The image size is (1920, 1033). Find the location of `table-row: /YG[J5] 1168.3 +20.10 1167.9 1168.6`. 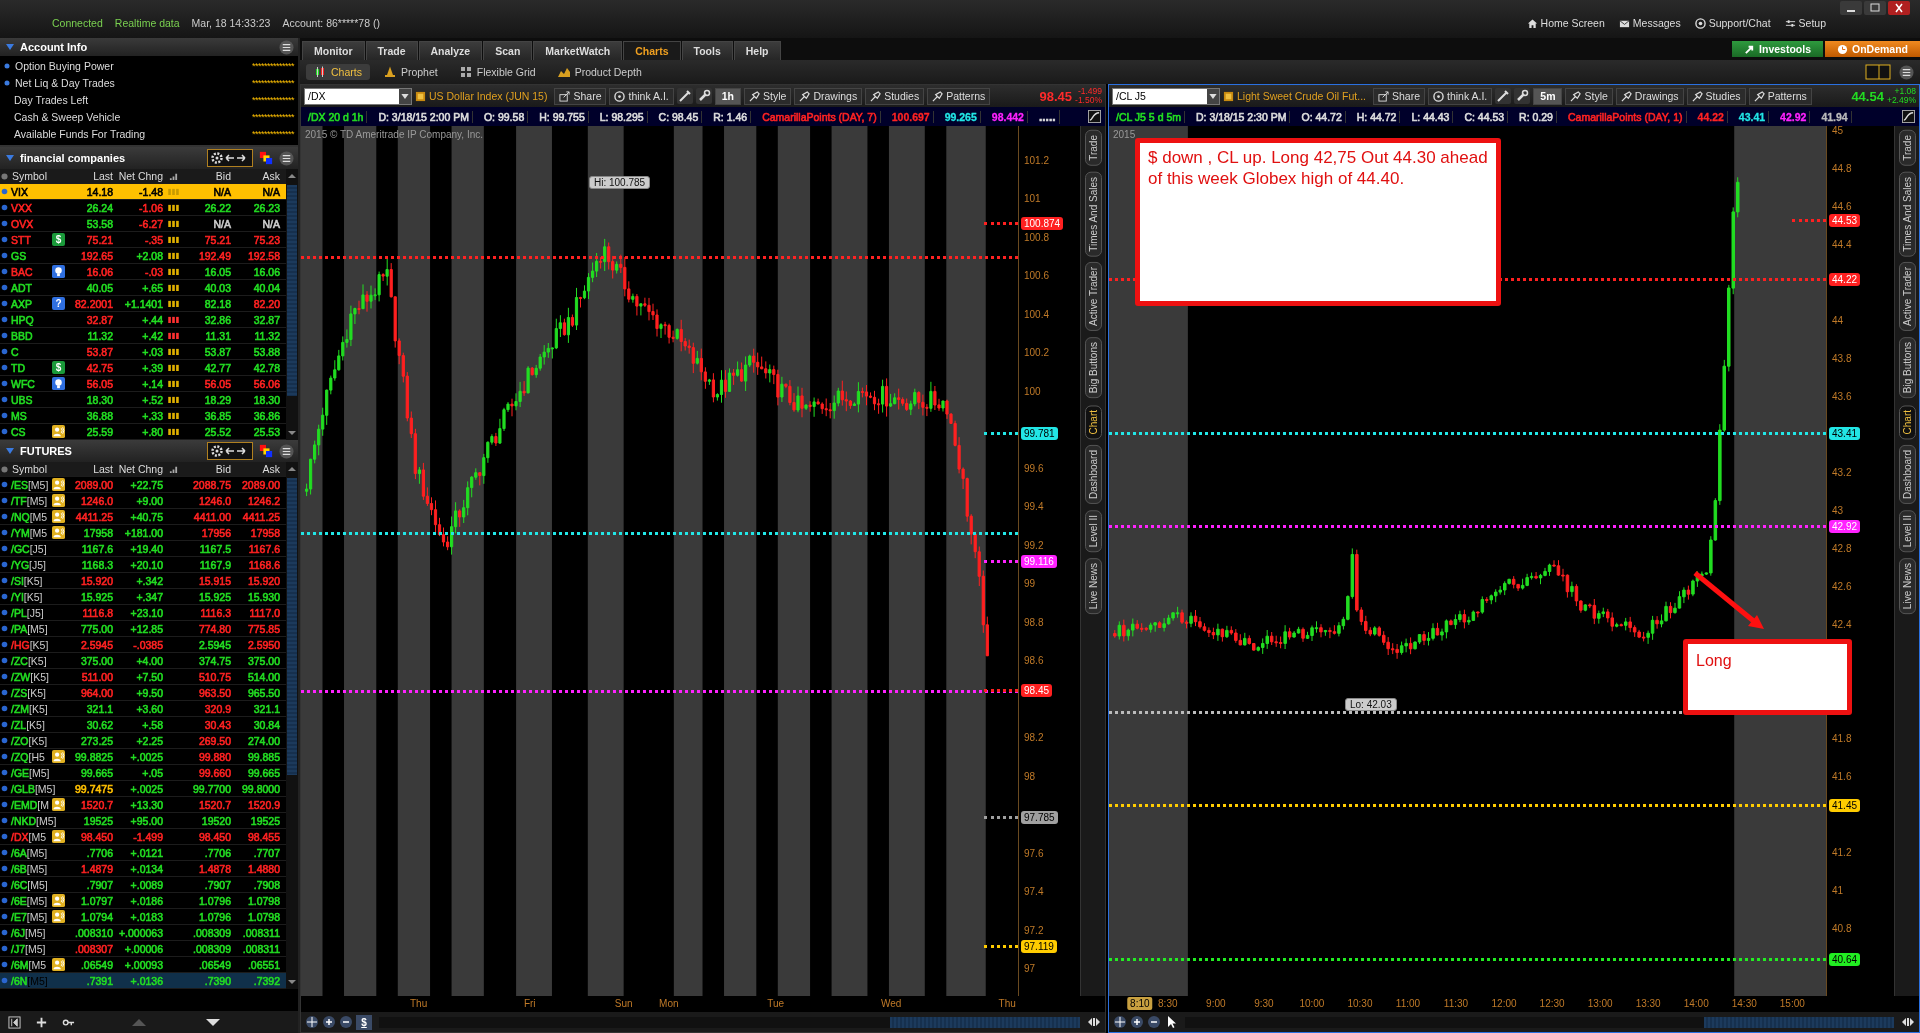

table-row: /YG[J5] 1168.3 +20.10 1167.9 1168.6 is located at coordinates (143, 565).